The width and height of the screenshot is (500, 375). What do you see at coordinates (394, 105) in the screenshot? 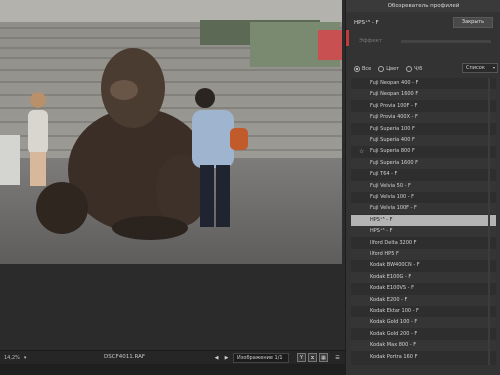
I see `profile-item-label: Fuji Provia 100F - F` at bounding box center [394, 105].